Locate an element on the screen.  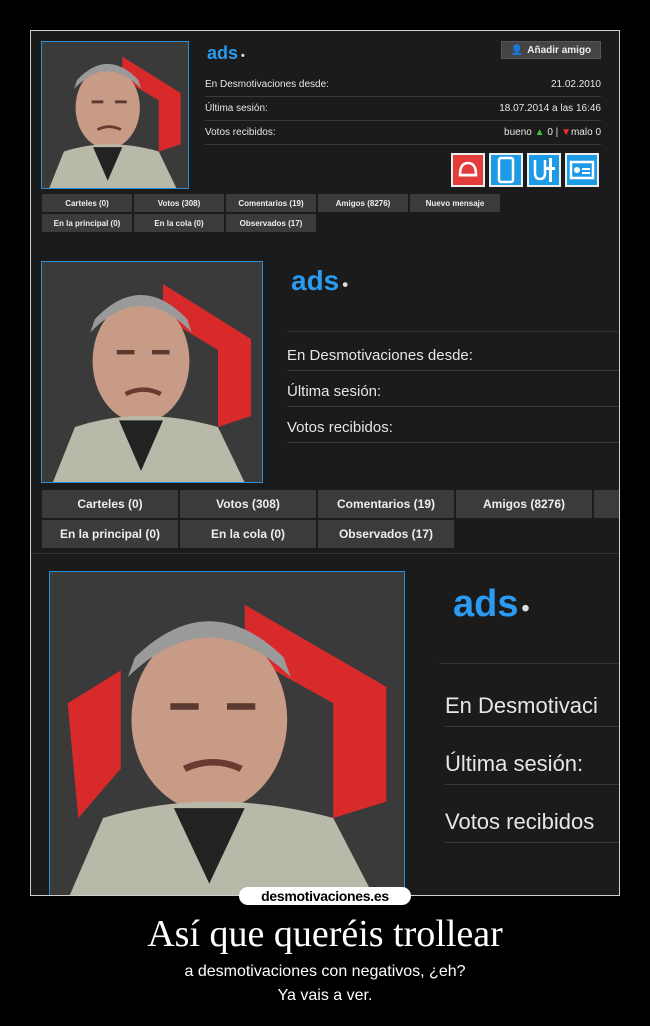
tools-icon is located at coordinates (544, 170).